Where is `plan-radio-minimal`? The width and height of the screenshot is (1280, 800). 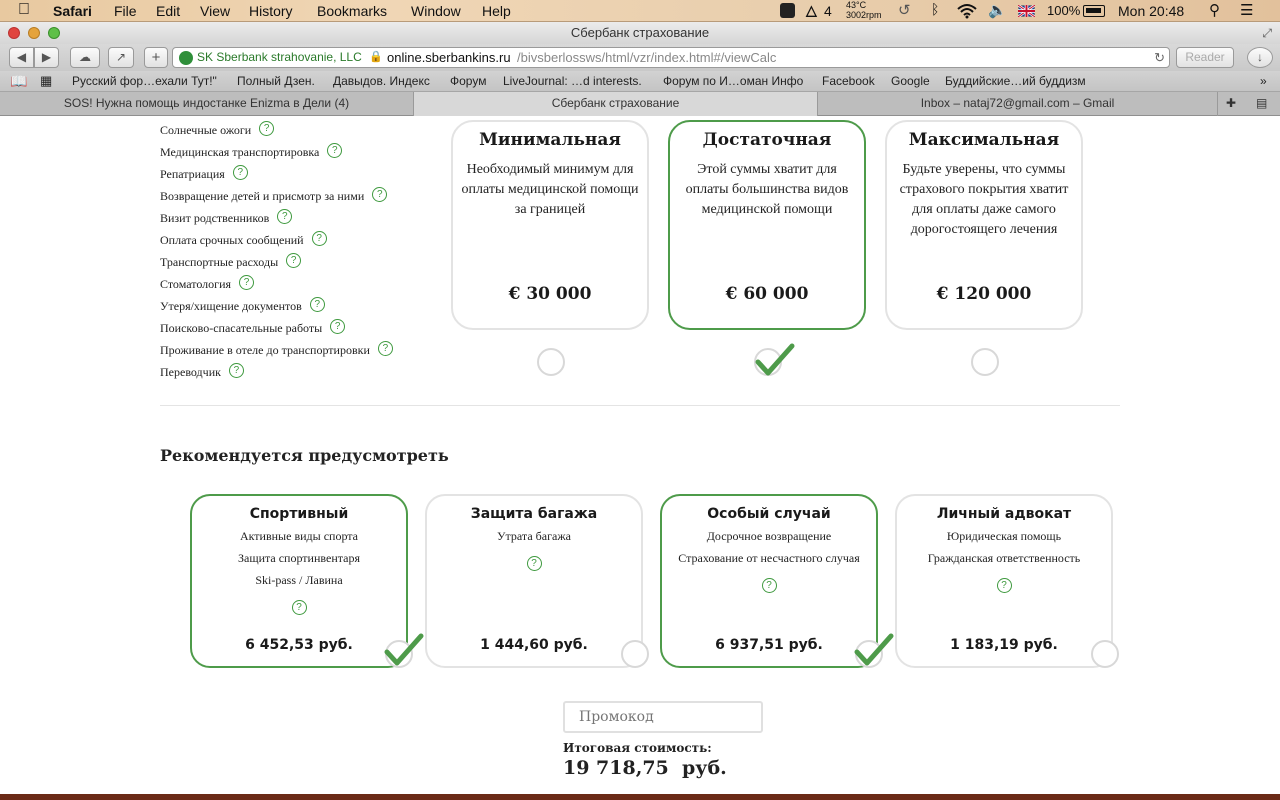
plan-radio-minimal is located at coordinates (551, 362).